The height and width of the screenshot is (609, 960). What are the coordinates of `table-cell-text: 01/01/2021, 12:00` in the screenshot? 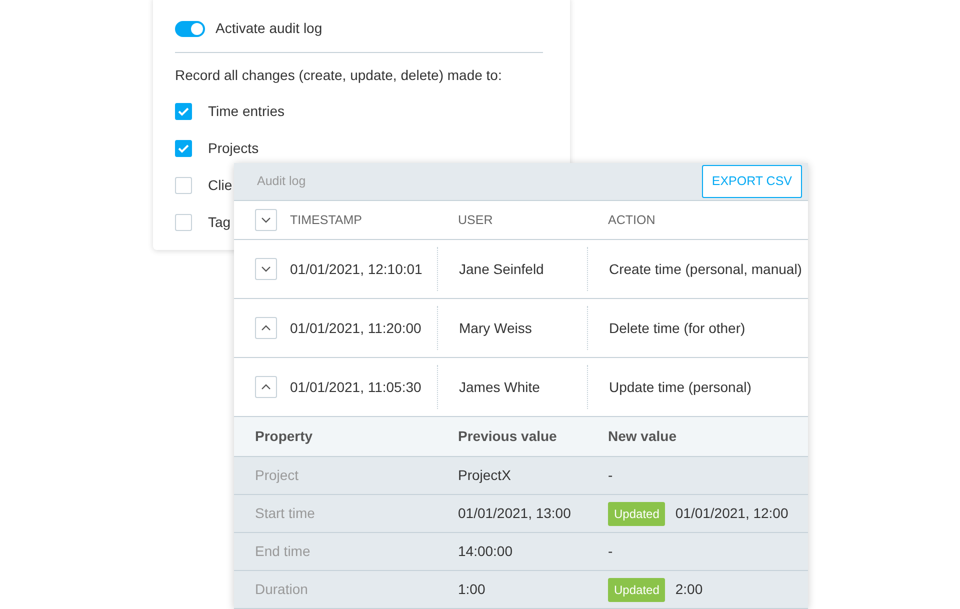 It's located at (731, 513).